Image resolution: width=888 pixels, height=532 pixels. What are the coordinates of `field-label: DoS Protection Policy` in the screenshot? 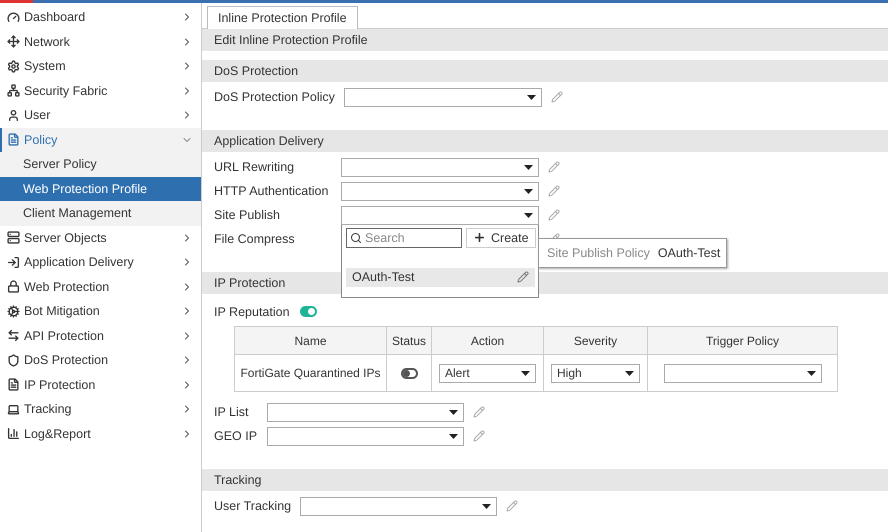 It's located at (275, 97).